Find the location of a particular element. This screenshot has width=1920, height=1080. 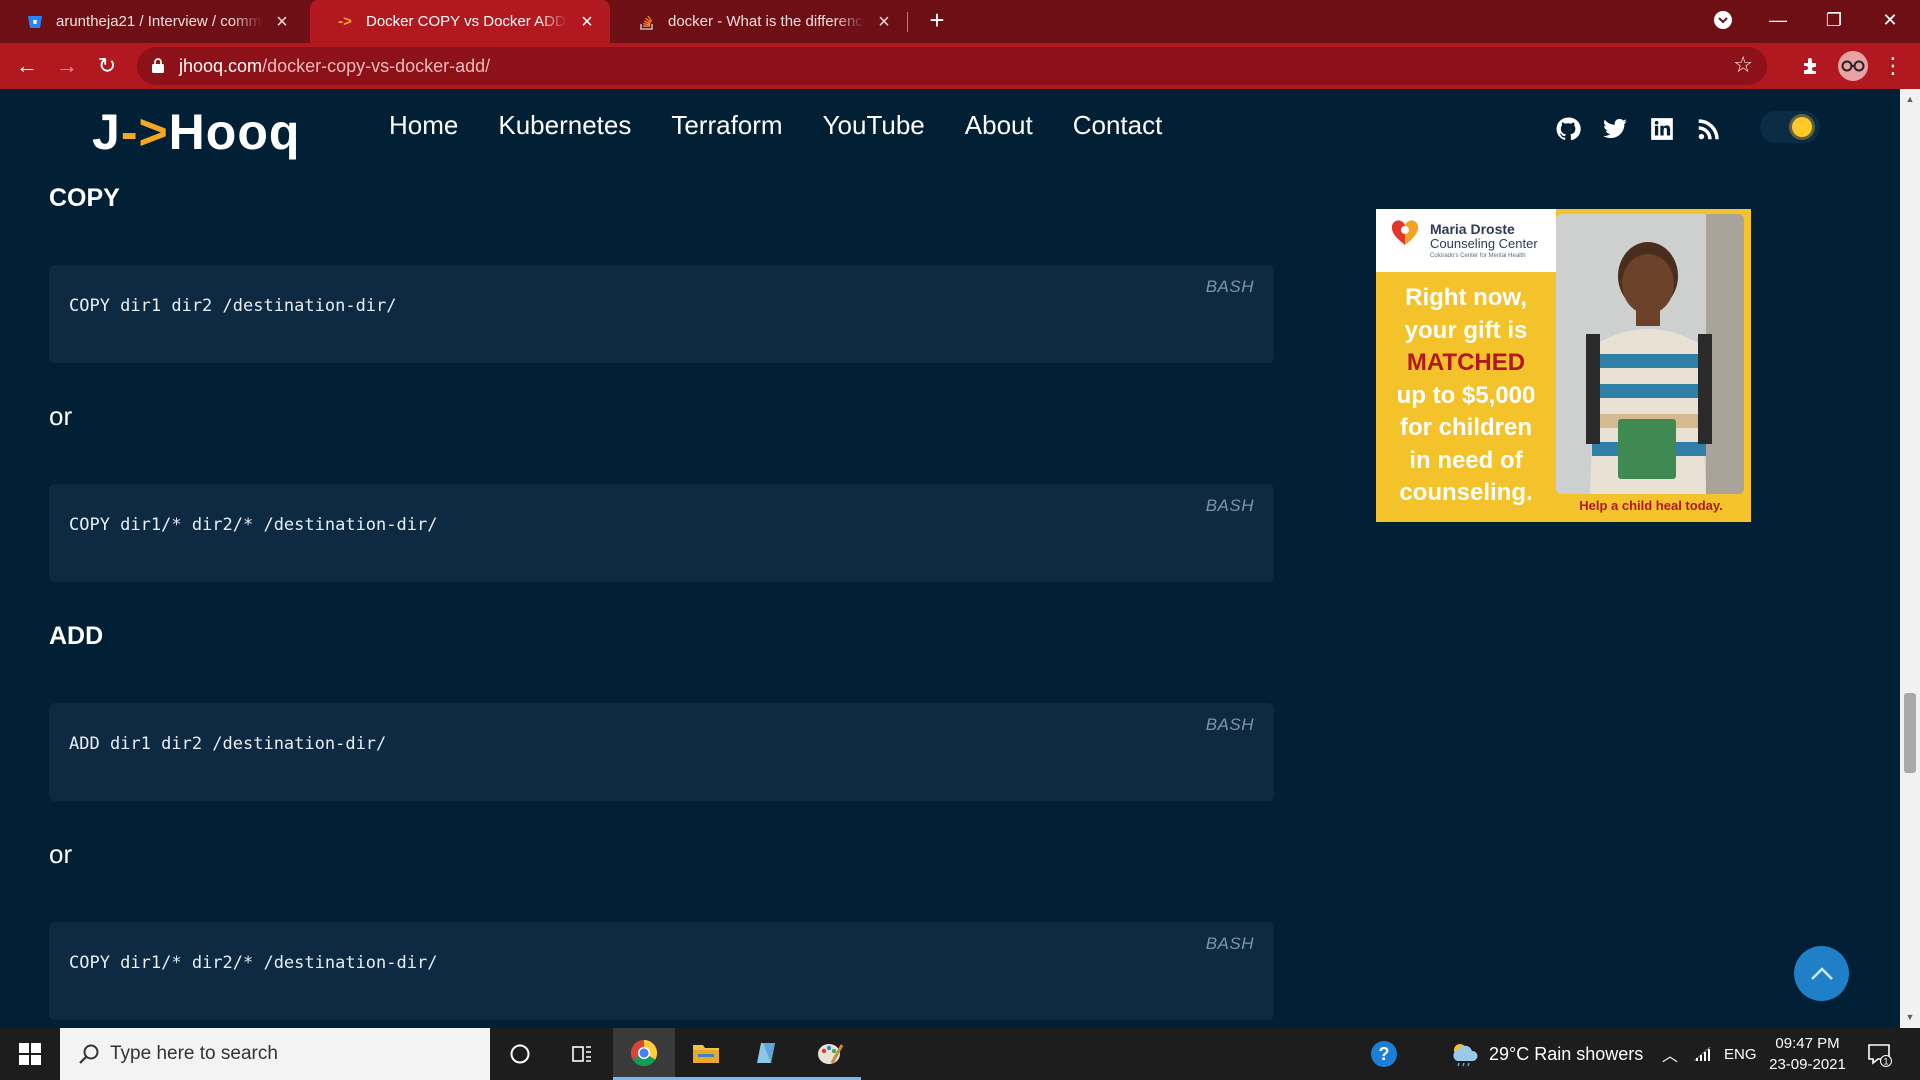

notepad-app-icon is located at coordinates (768, 1054).